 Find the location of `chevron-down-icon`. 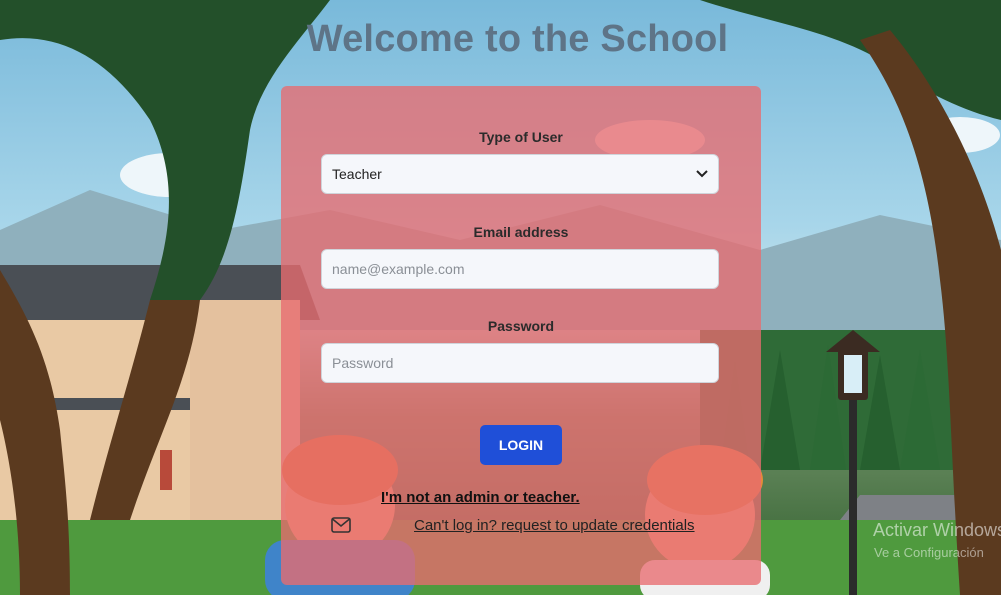

chevron-down-icon is located at coordinates (702, 174).